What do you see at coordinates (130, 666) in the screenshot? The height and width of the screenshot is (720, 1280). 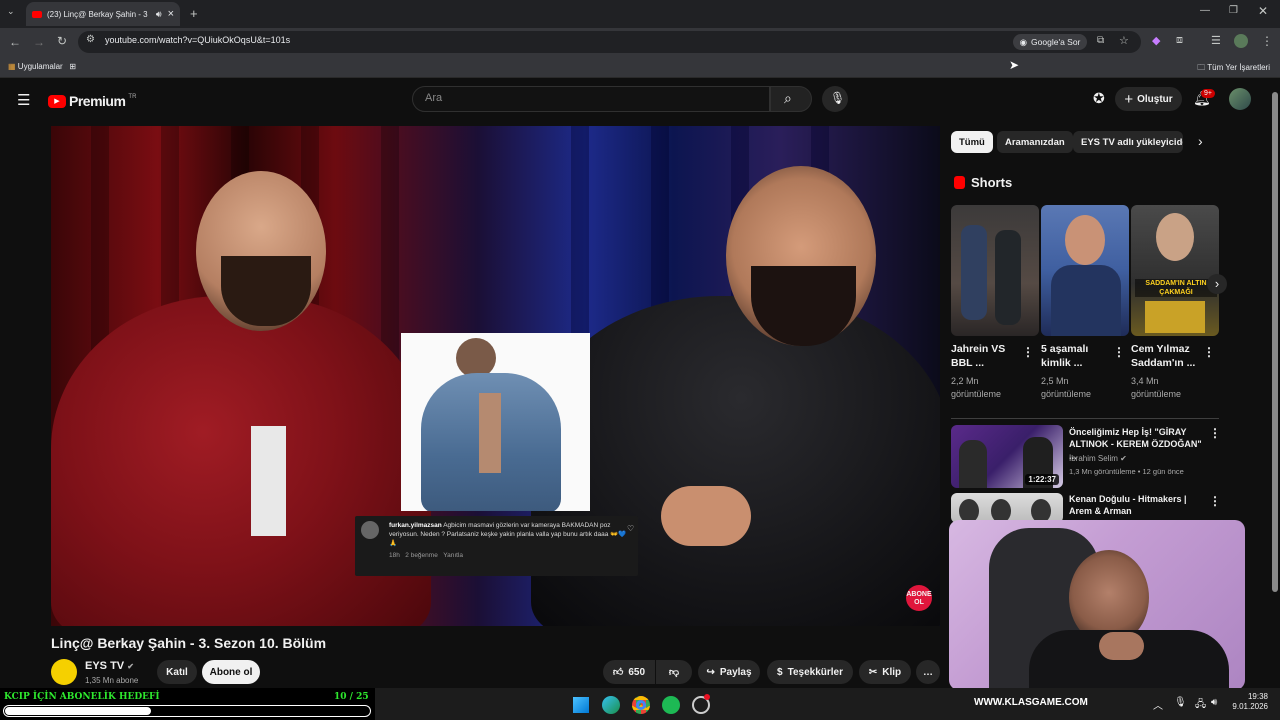 I see `verified-icon: ✔` at bounding box center [130, 666].